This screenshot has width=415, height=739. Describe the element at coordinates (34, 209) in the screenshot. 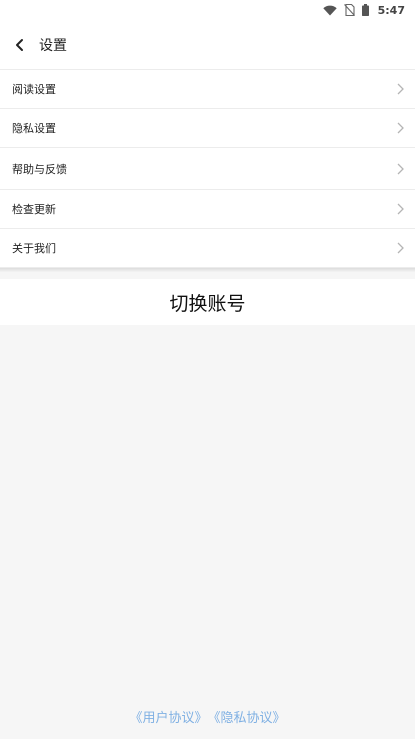

I see `settings-item-label: 检查更新` at that location.